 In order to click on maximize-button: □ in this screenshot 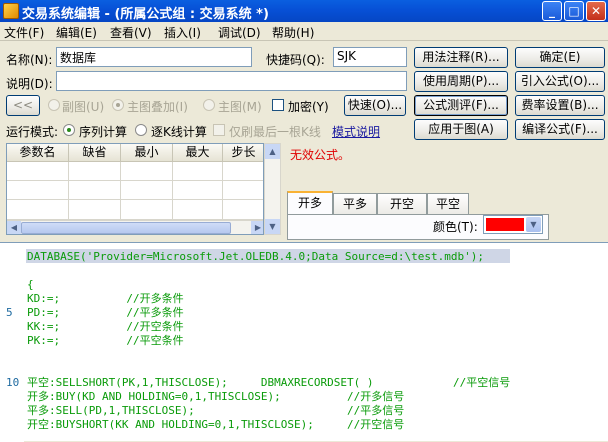, I will do `click(574, 11)`.